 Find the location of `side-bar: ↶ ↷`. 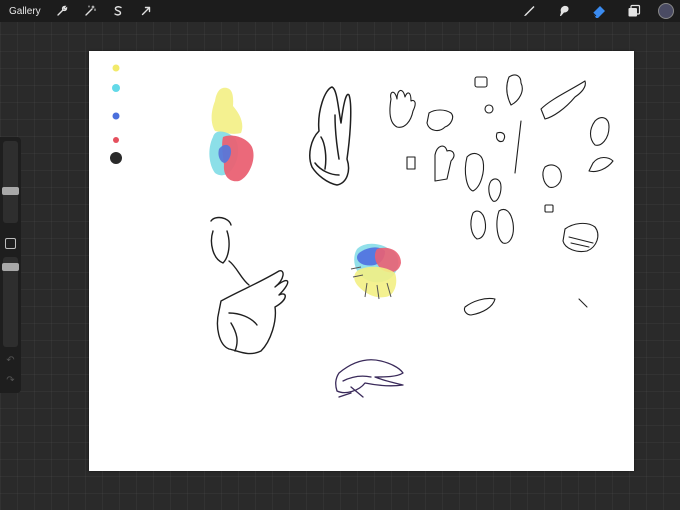

side-bar: ↶ ↷ is located at coordinates (10, 265).